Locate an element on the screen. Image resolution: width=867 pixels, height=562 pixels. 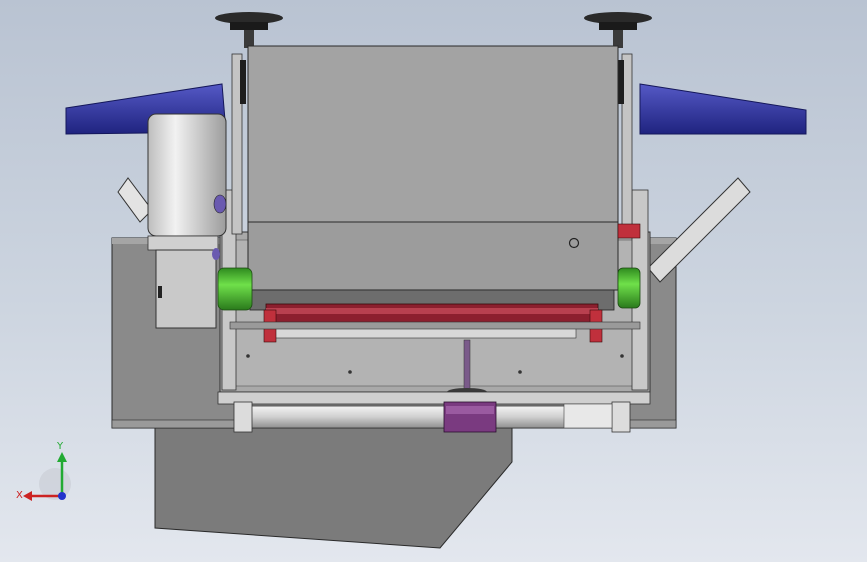
lower-hopper is located at coordinates (333, 488).